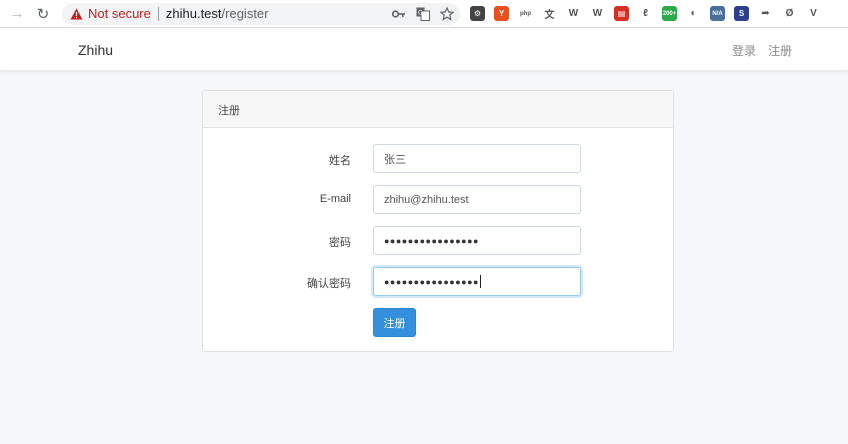 Image resolution: width=848 pixels, height=444 pixels. Describe the element at coordinates (95, 50) in the screenshot. I see `brand-logo: Zhihu` at that location.